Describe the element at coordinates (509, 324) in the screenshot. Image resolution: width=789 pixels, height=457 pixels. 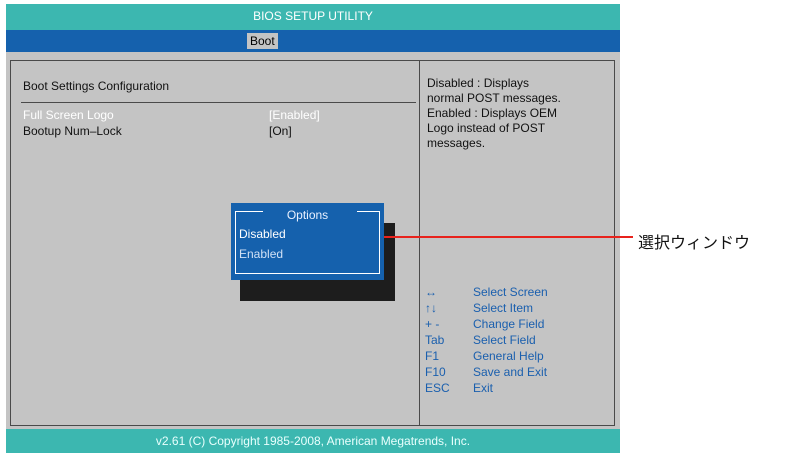
I see `key-desc: Change Field` at that location.